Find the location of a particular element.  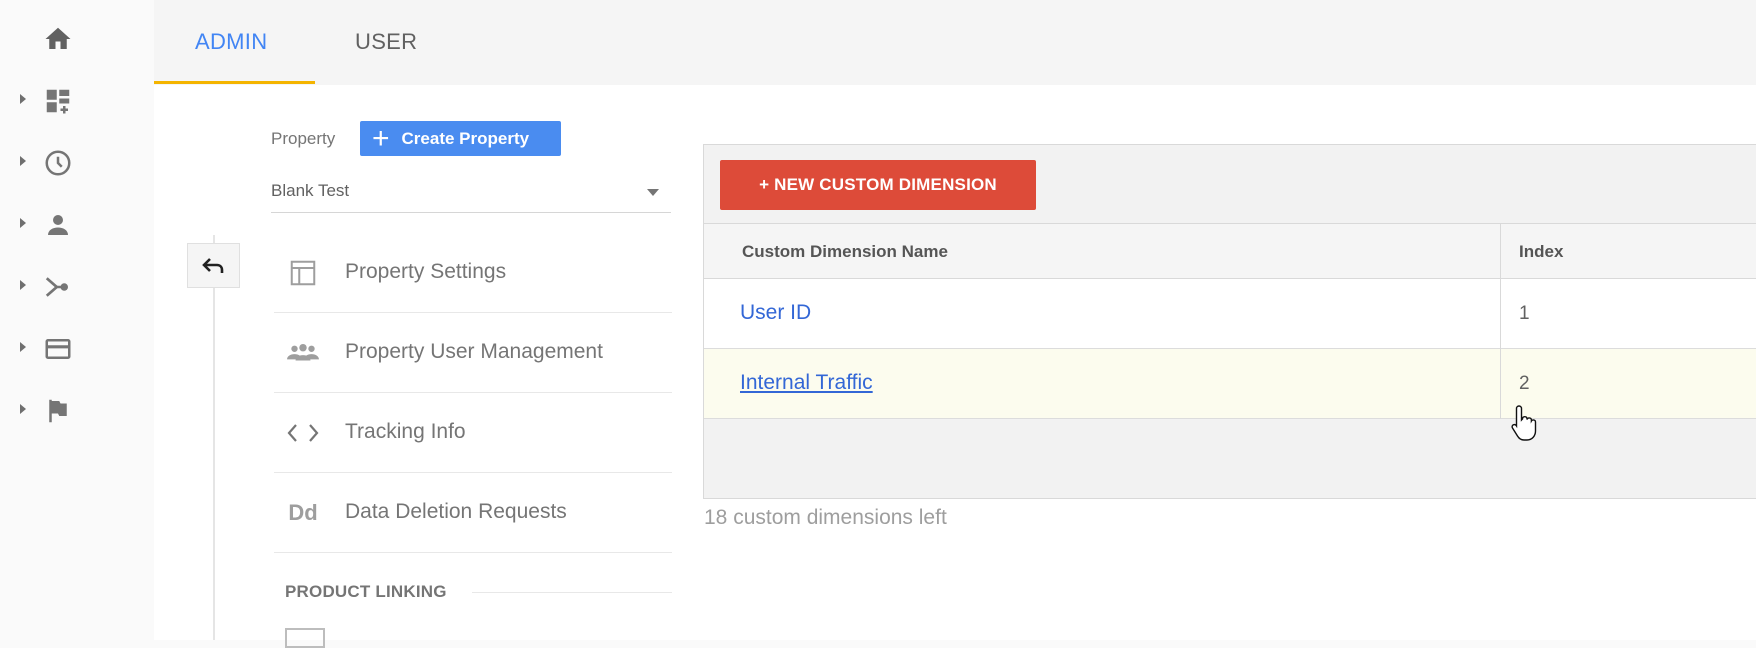

dimension-index: 2 is located at coordinates (1524, 383).